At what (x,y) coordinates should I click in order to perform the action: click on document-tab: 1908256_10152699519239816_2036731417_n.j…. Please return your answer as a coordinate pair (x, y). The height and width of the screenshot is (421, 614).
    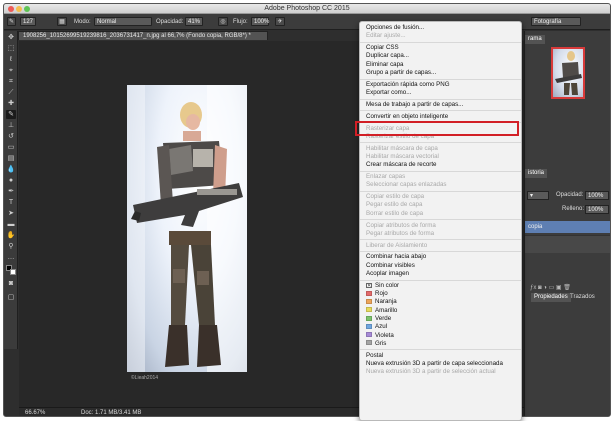
    Looking at the image, I should click on (143, 35).